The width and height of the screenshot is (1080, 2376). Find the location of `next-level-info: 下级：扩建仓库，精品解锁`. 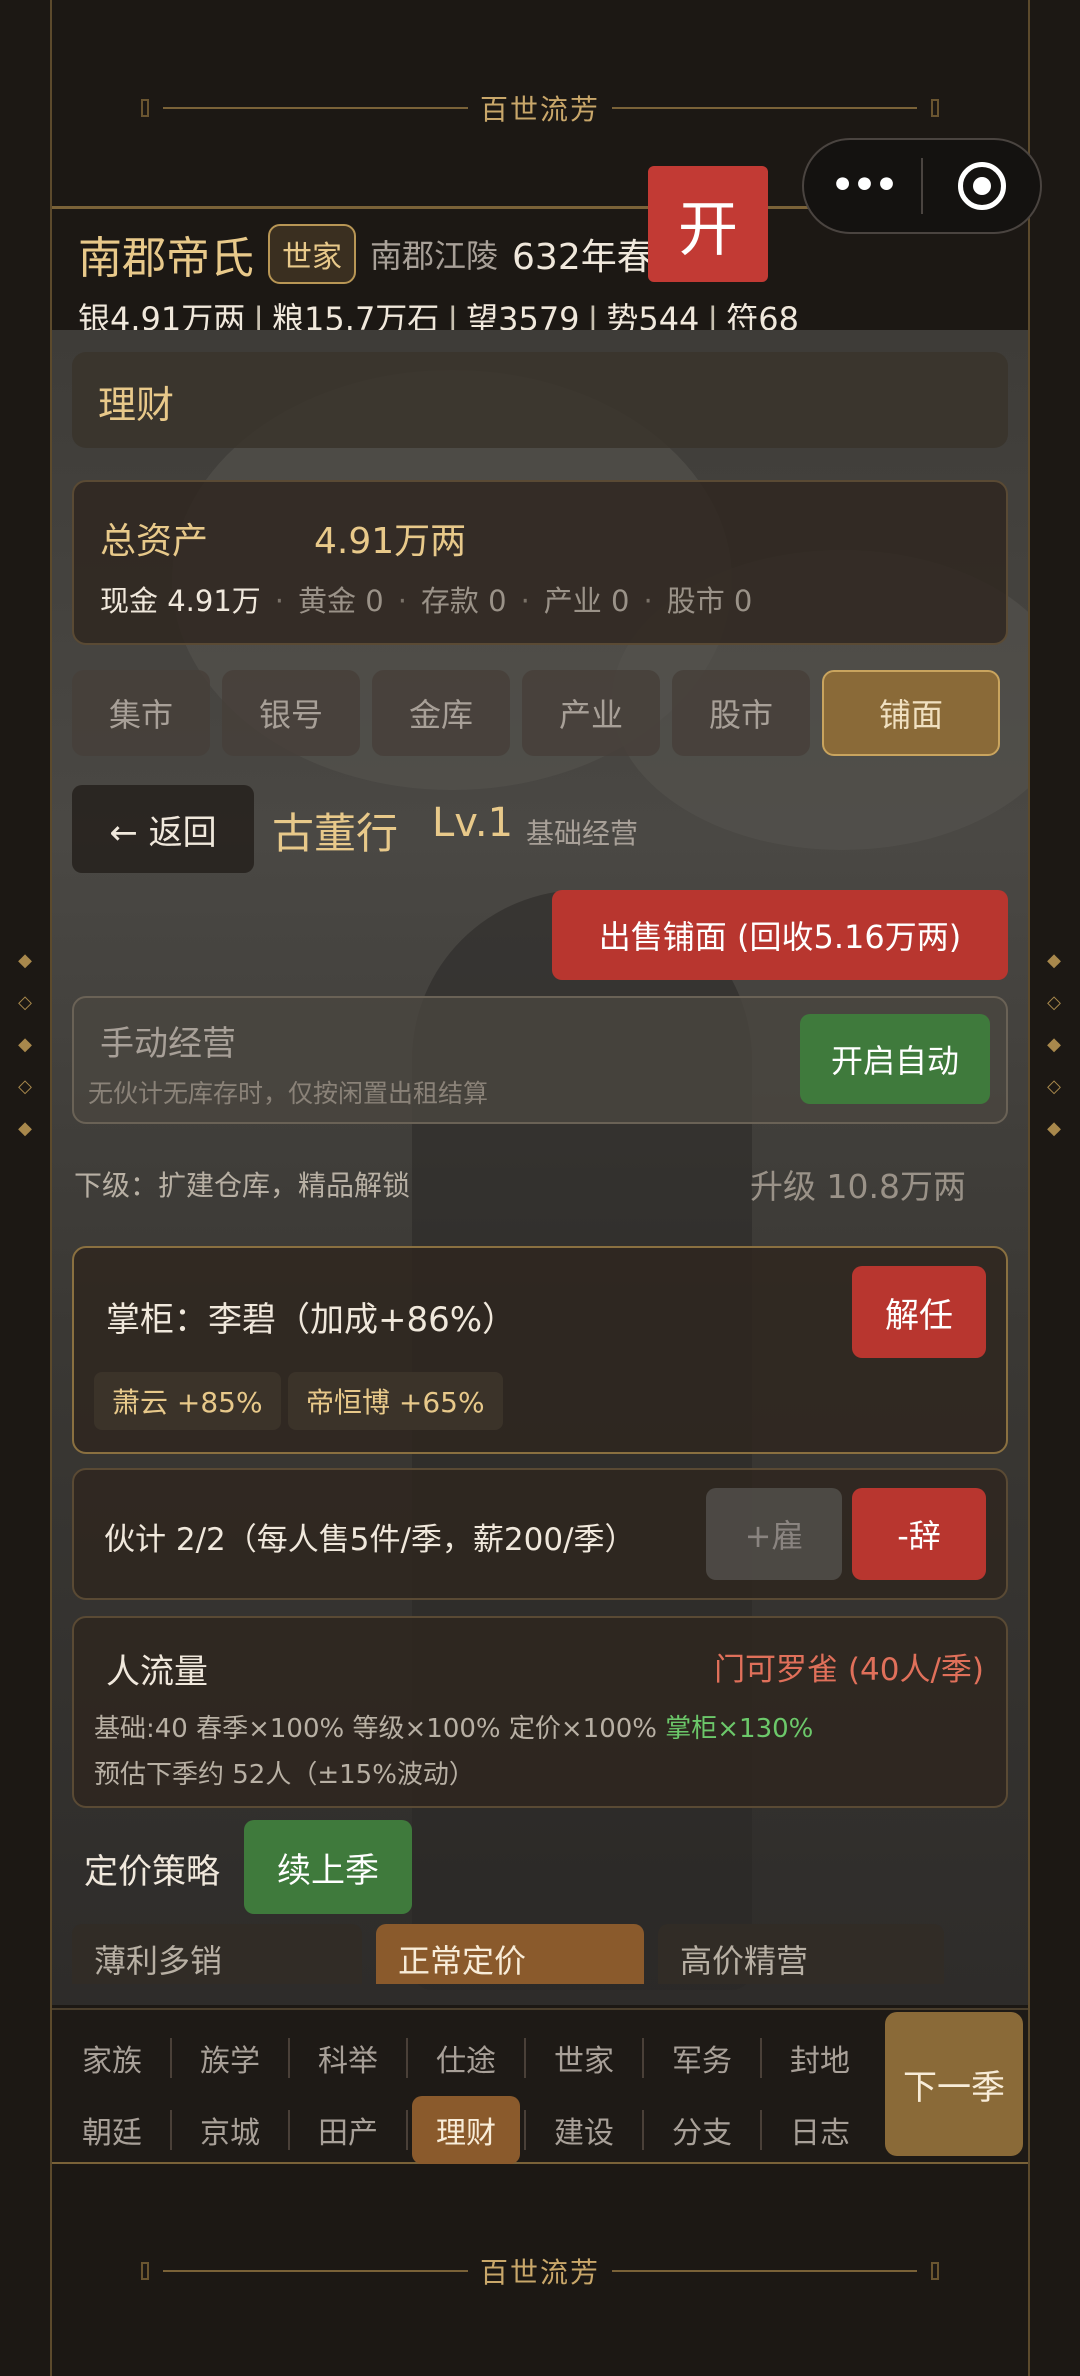

next-level-info: 下级：扩建仓库，精品解锁 is located at coordinates (242, 1185).